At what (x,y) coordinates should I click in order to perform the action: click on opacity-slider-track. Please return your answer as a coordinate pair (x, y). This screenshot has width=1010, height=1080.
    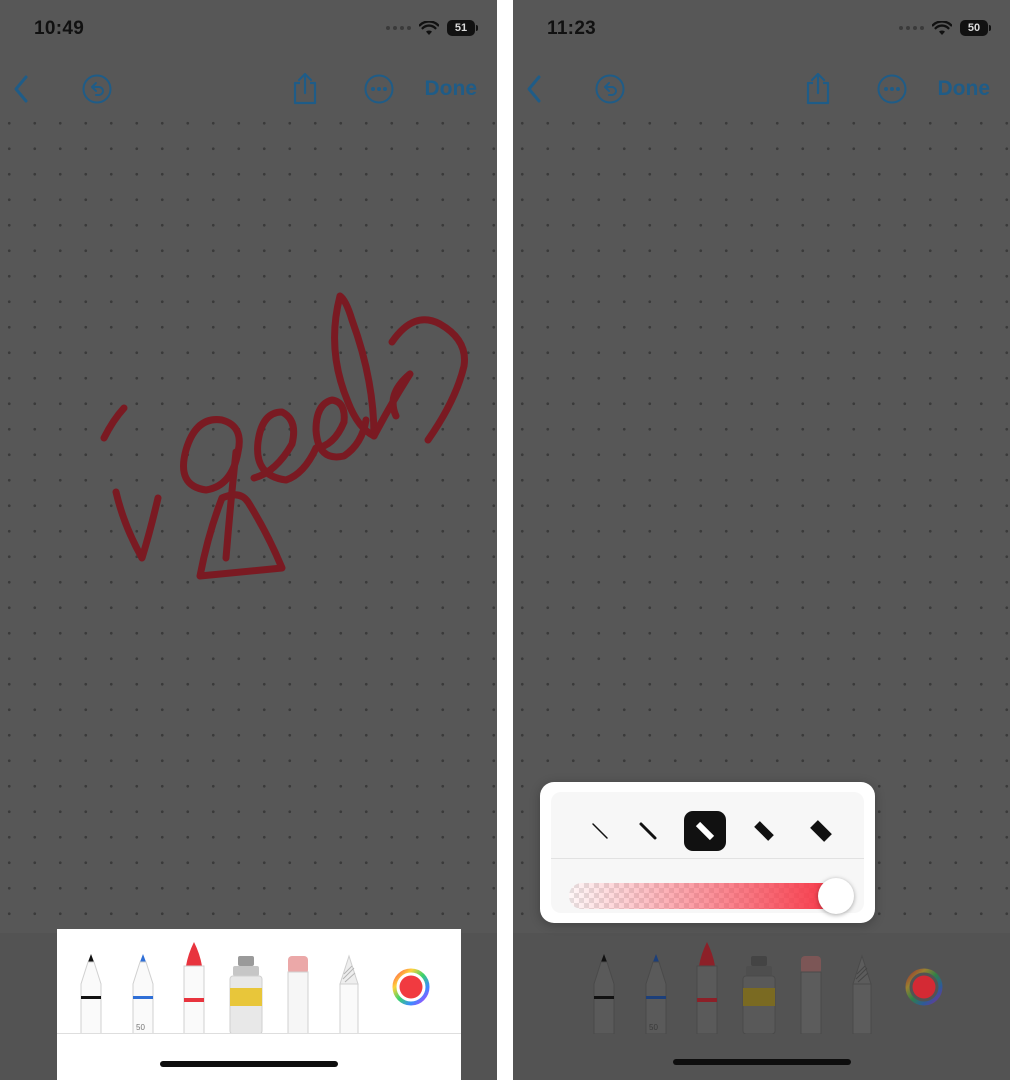
    Looking at the image, I should click on (705, 896).